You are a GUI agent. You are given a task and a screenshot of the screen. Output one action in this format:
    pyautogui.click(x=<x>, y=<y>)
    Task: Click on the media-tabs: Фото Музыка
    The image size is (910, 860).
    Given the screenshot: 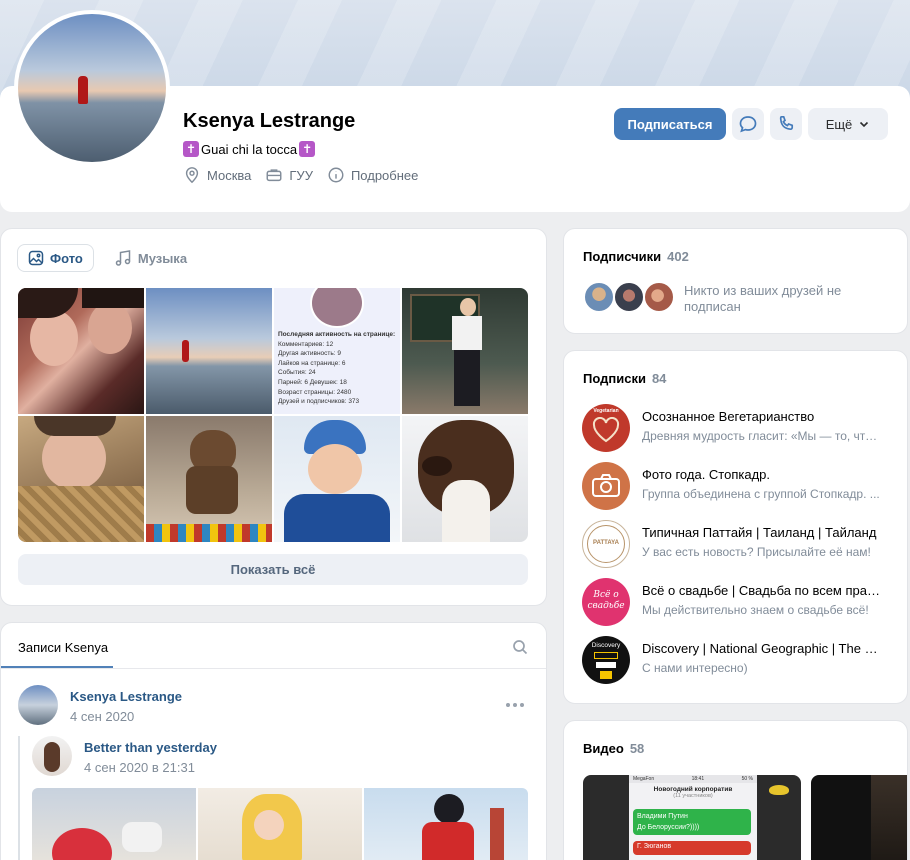 What is the action you would take?
    pyautogui.click(x=107, y=258)
    